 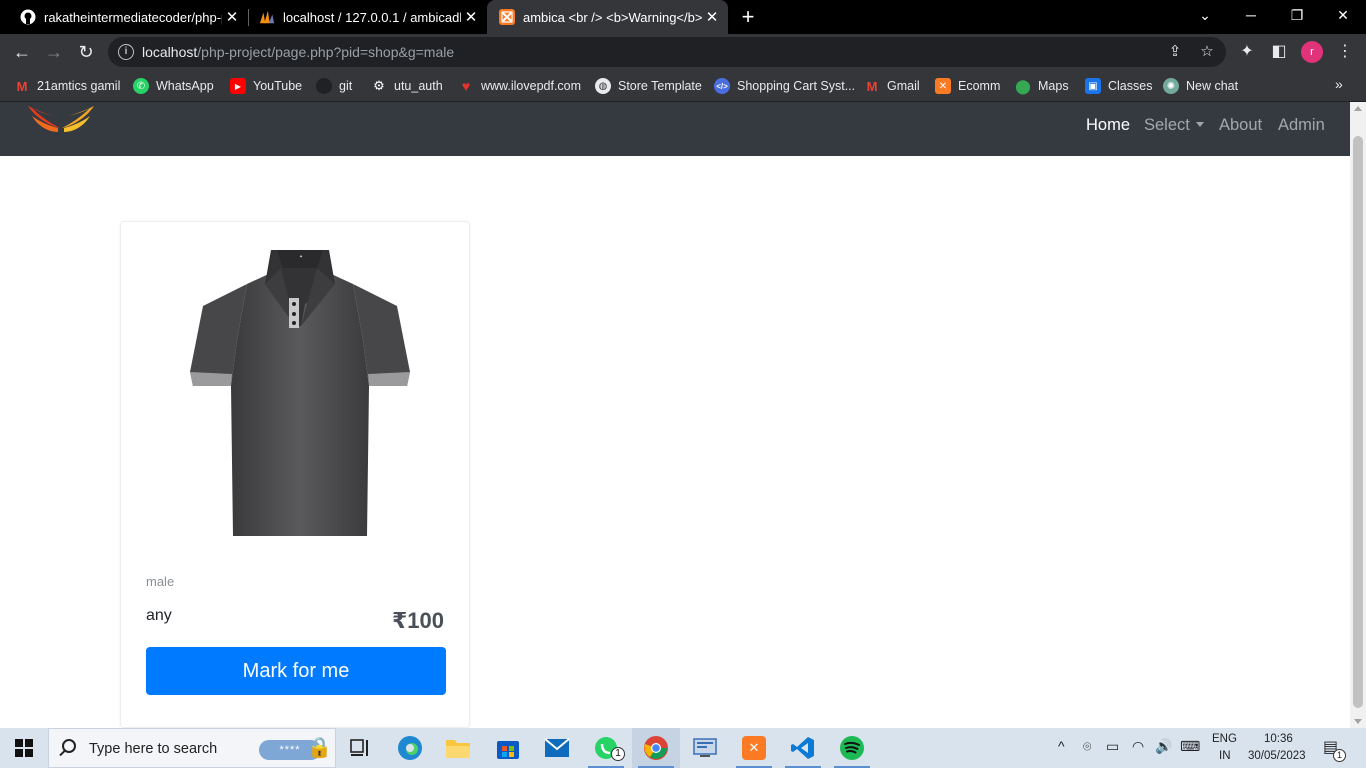 What do you see at coordinates (675, 129) in the screenshot?
I see `site-navbar: Home Select About Admin` at bounding box center [675, 129].